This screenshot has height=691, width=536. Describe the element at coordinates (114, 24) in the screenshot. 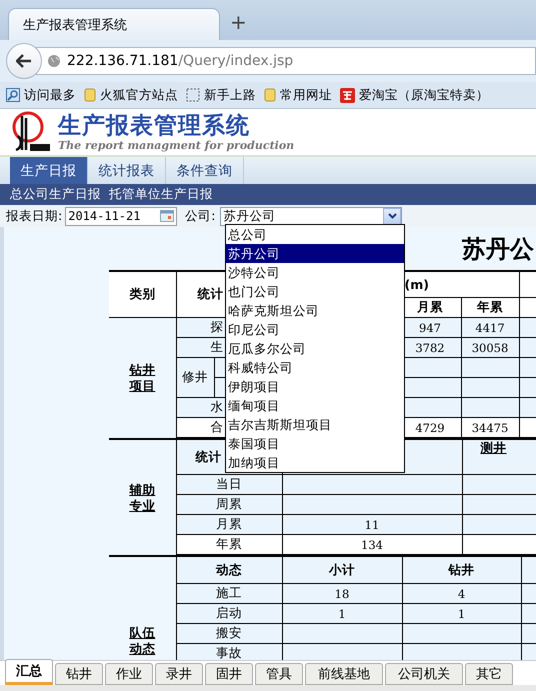

I see `browser-tab: 生产报表管理系统` at that location.